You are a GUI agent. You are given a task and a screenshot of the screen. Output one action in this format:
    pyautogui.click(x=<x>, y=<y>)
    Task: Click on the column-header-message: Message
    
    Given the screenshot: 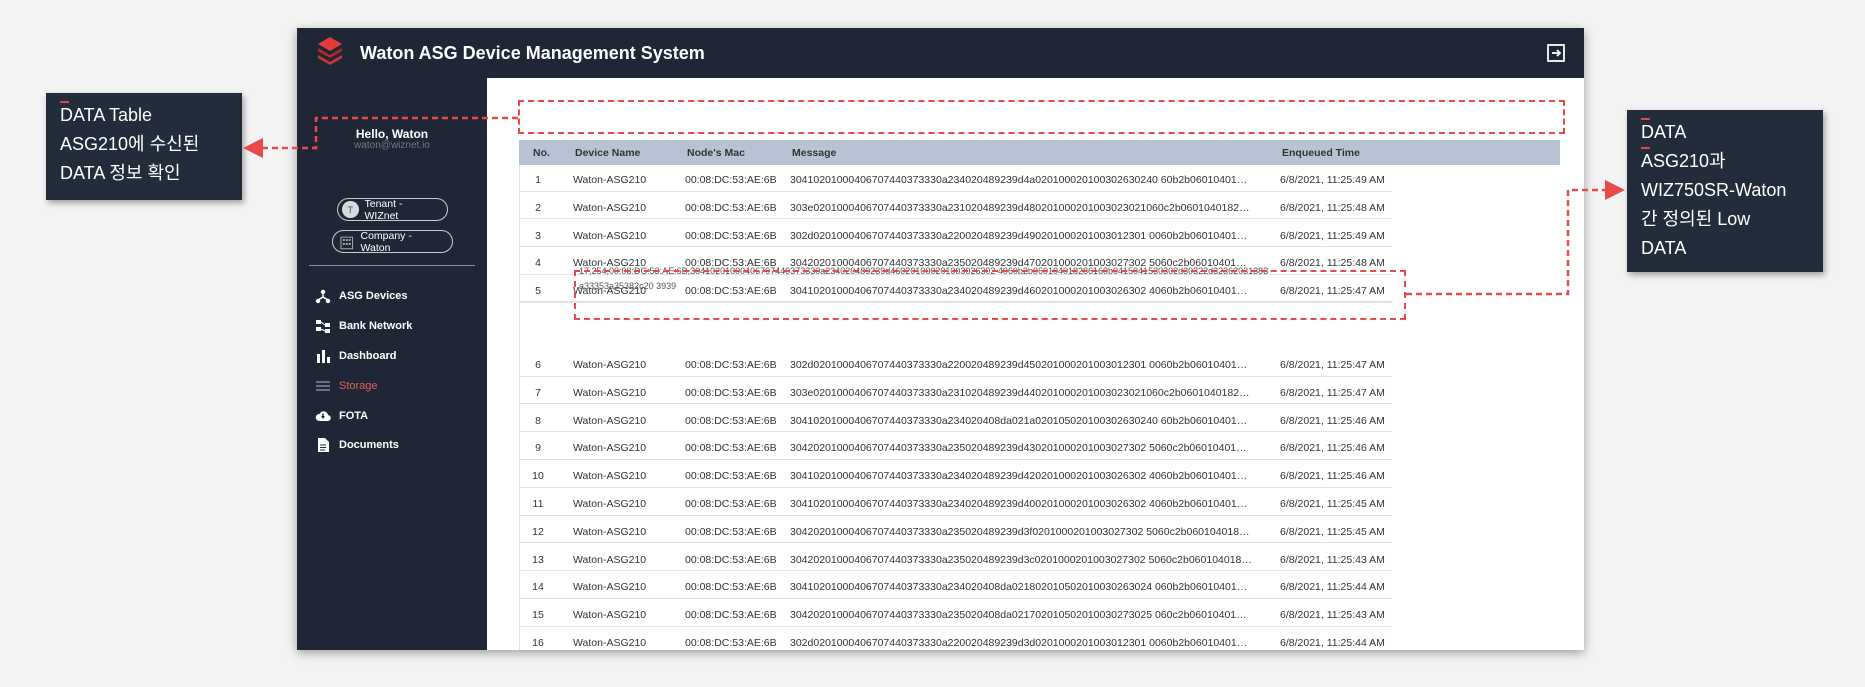 What is the action you would take?
    pyautogui.click(x=814, y=153)
    